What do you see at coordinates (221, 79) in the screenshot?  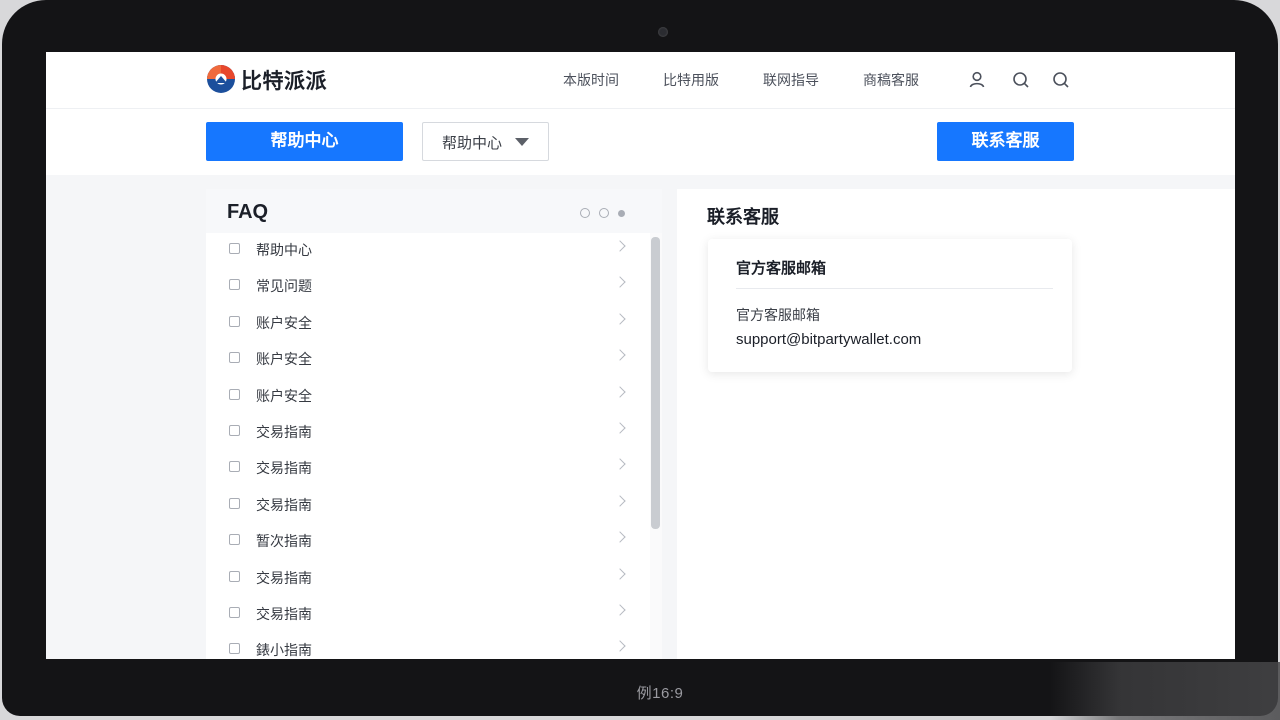 I see `brand-logo-icon` at bounding box center [221, 79].